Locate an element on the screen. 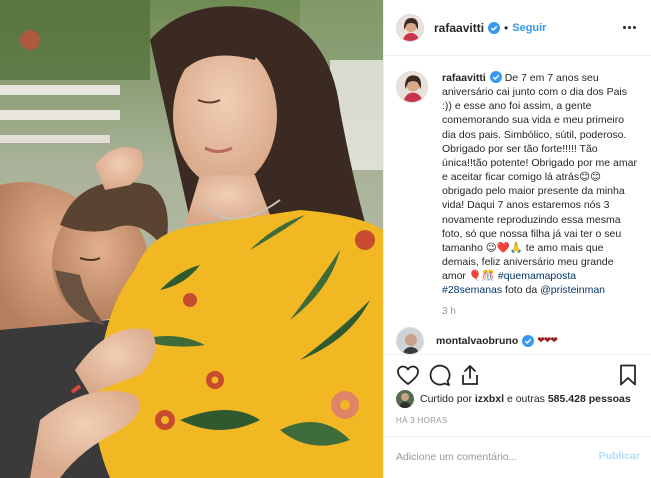 The image size is (651, 478). add-comment-bar: Publicar is located at coordinates (517, 457).